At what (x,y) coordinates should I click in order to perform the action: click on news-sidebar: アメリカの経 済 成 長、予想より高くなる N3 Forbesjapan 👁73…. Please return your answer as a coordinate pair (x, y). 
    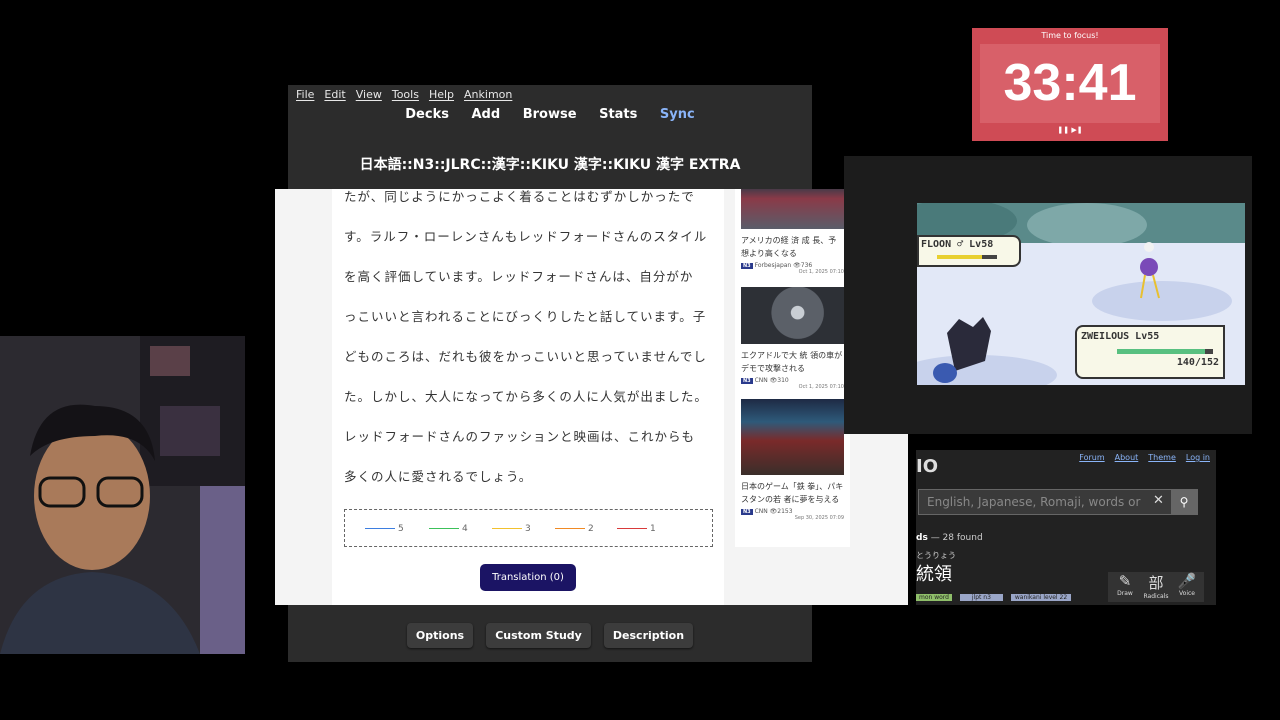
    Looking at the image, I should click on (792, 368).